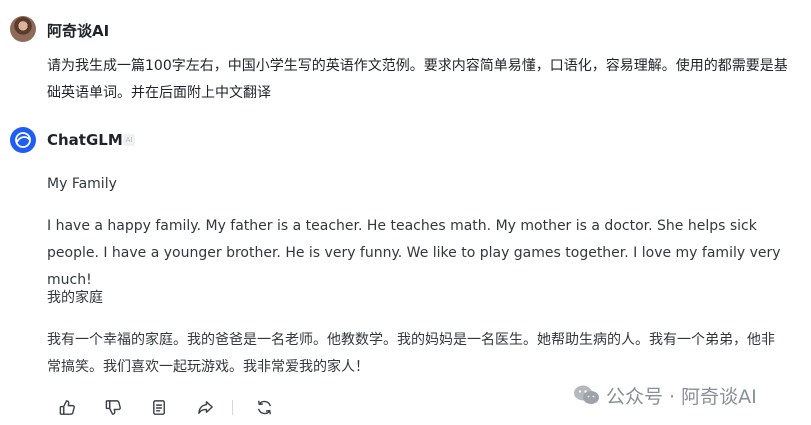  I want to click on copy-icon, so click(159, 407).